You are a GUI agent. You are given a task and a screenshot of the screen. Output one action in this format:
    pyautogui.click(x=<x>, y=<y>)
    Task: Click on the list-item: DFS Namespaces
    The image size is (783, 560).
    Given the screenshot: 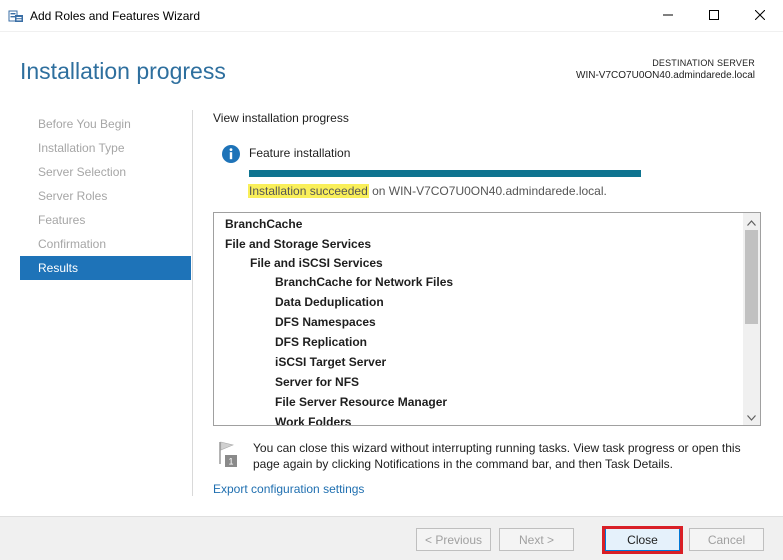 What is the action you would take?
    pyautogui.click(x=325, y=322)
    